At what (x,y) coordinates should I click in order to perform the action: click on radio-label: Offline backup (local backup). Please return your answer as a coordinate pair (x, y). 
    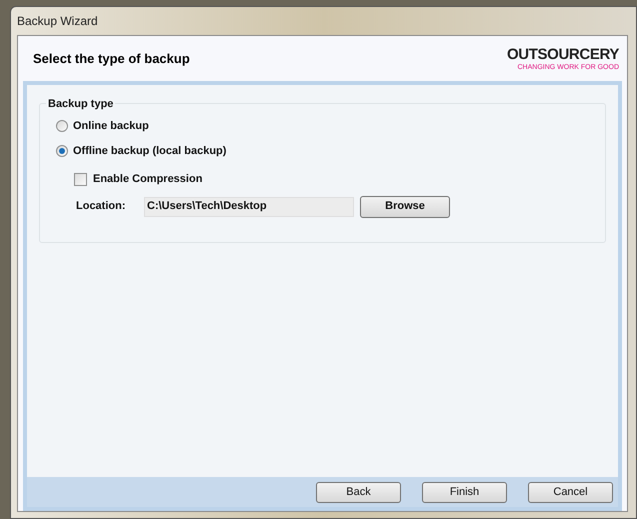
    Looking at the image, I should click on (149, 151).